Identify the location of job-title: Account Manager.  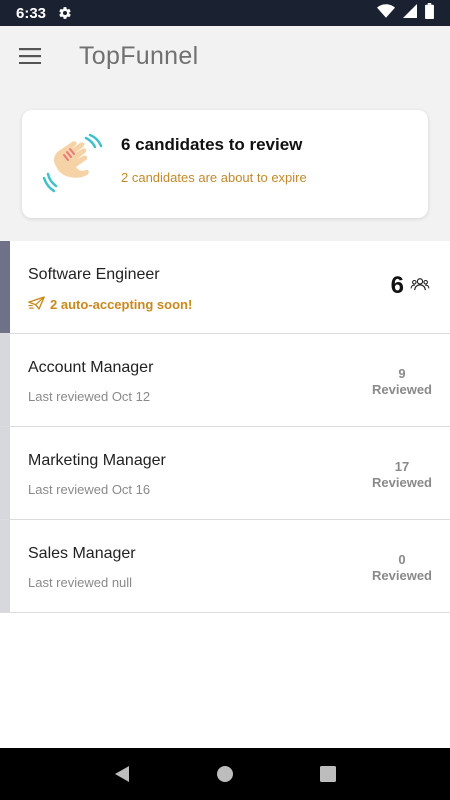
(91, 367).